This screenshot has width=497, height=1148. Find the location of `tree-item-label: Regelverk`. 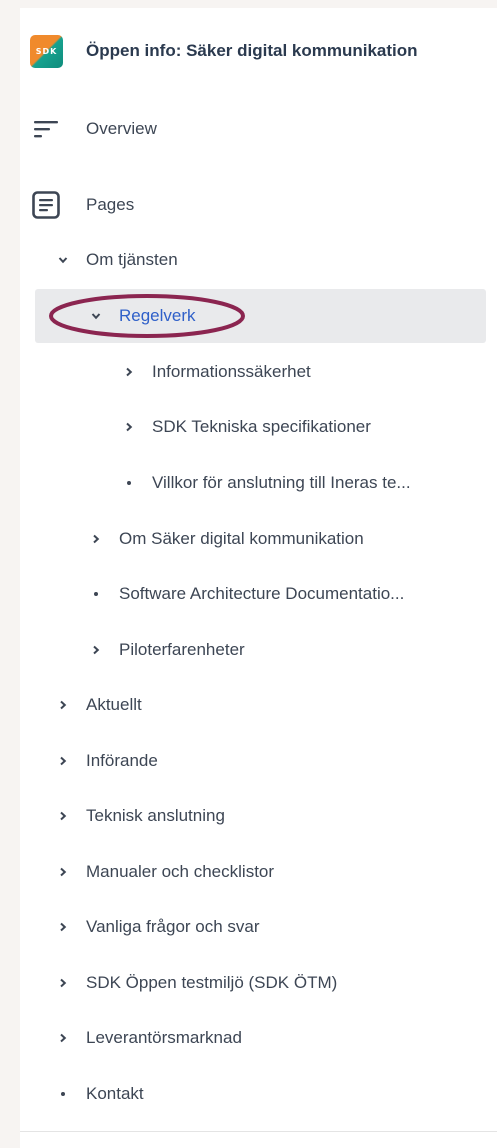

tree-item-label: Regelverk is located at coordinates (157, 315).